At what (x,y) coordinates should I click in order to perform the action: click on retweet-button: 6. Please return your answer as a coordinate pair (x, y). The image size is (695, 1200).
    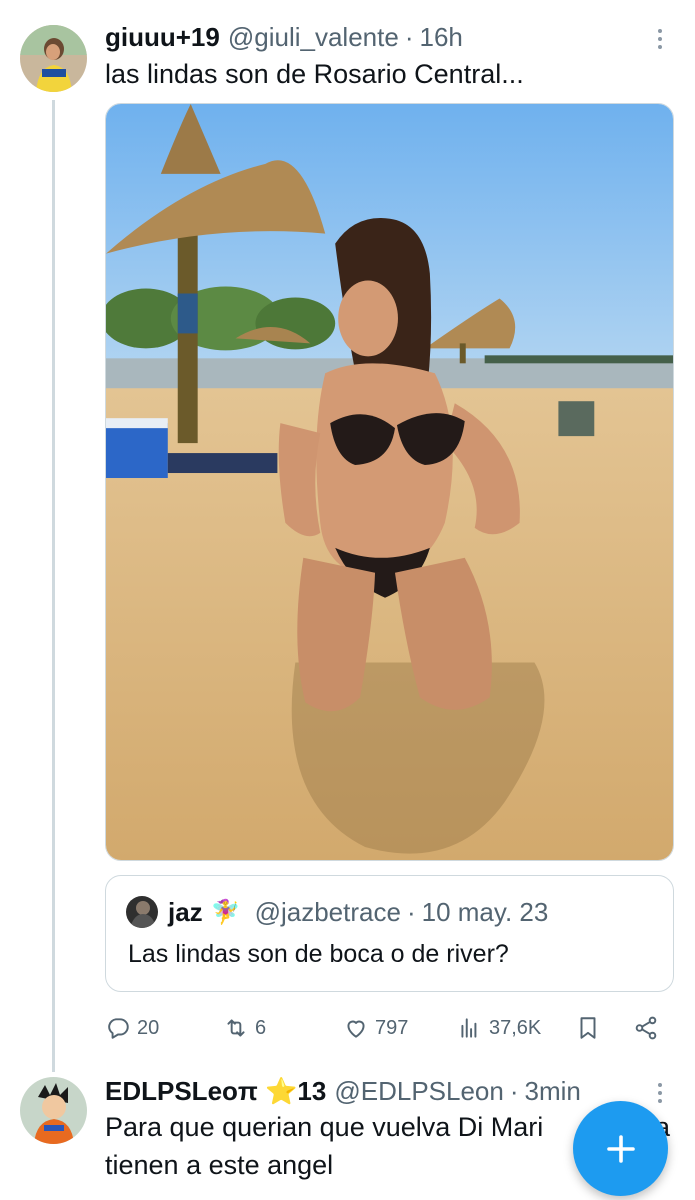
    Looking at the image, I should click on (244, 1028).